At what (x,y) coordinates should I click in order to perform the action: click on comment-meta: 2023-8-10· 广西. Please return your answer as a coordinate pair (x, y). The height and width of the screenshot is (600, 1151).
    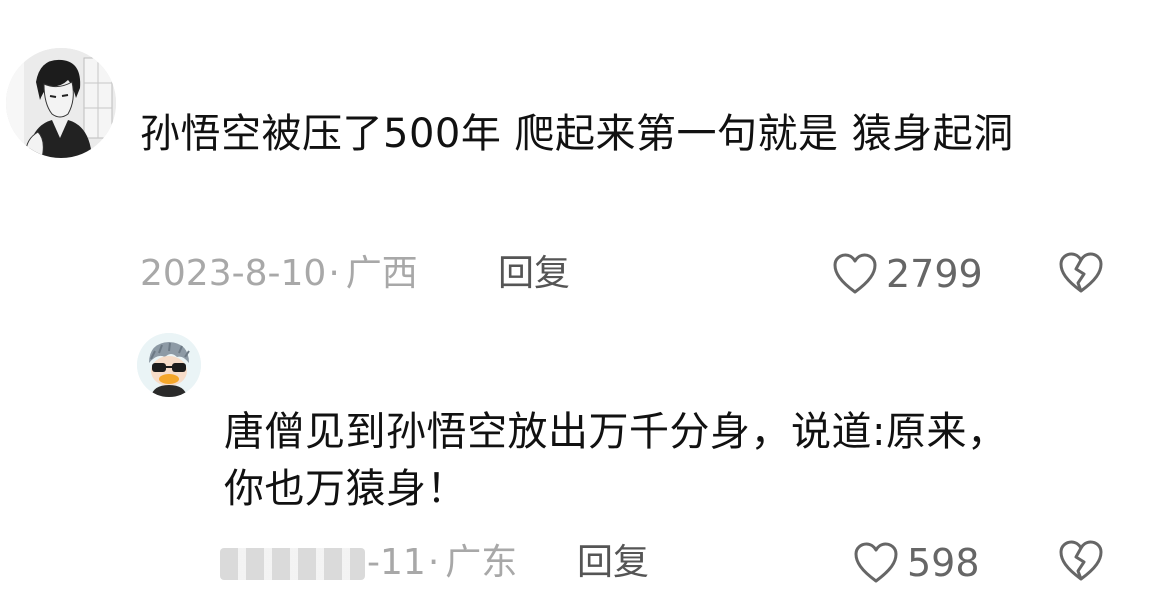
    Looking at the image, I should click on (279, 274).